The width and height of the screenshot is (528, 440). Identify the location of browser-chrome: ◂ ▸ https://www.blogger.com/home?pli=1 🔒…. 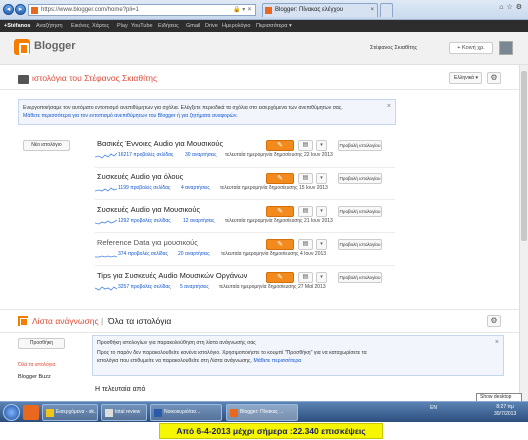
(264, 10).